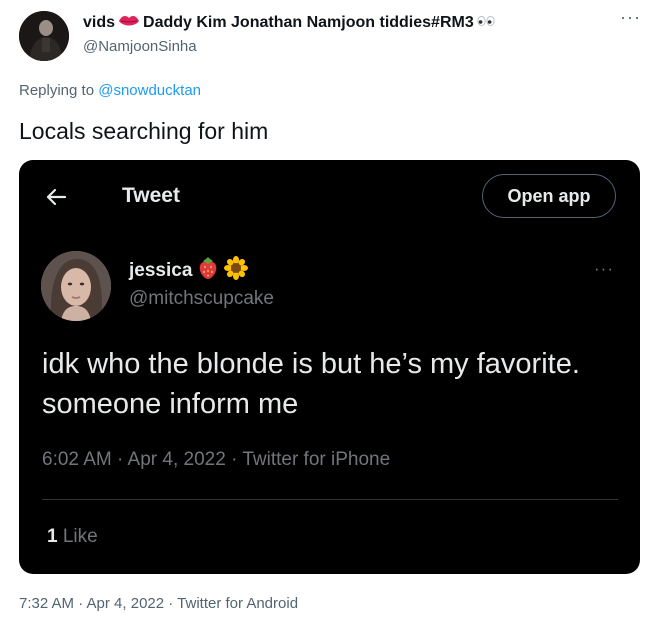 The image size is (660, 624). What do you see at coordinates (208, 271) in the screenshot?
I see `strawberry-icon` at bounding box center [208, 271].